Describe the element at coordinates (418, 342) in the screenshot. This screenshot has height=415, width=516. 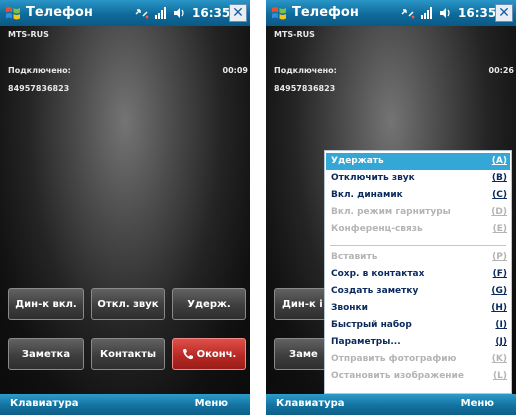
I see `menu-item-options: Параметры... (J)` at that location.